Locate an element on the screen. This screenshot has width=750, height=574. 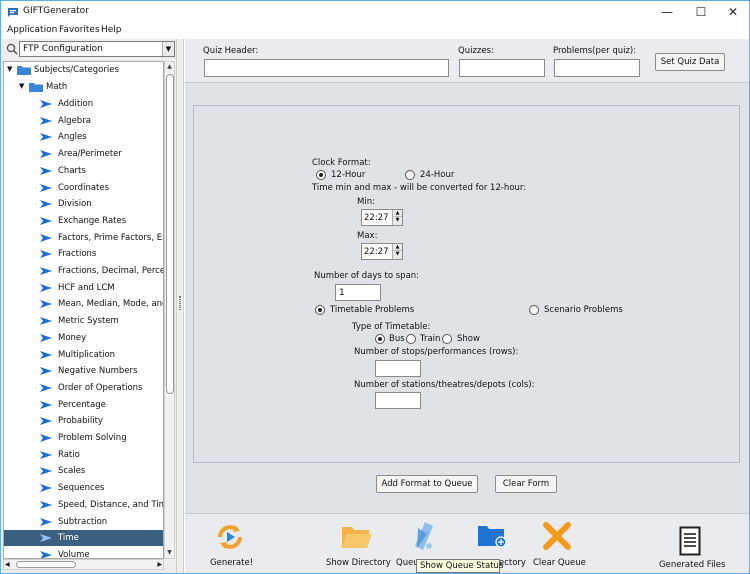
radio-bus is located at coordinates (380, 339).